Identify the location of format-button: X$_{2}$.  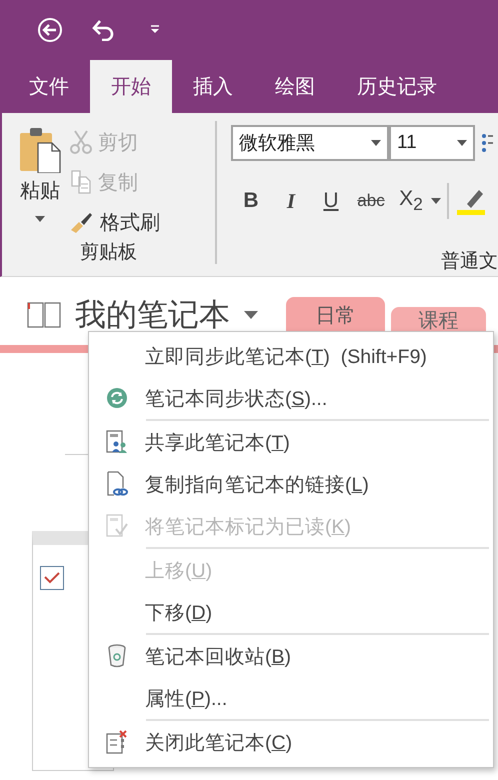
(411, 201).